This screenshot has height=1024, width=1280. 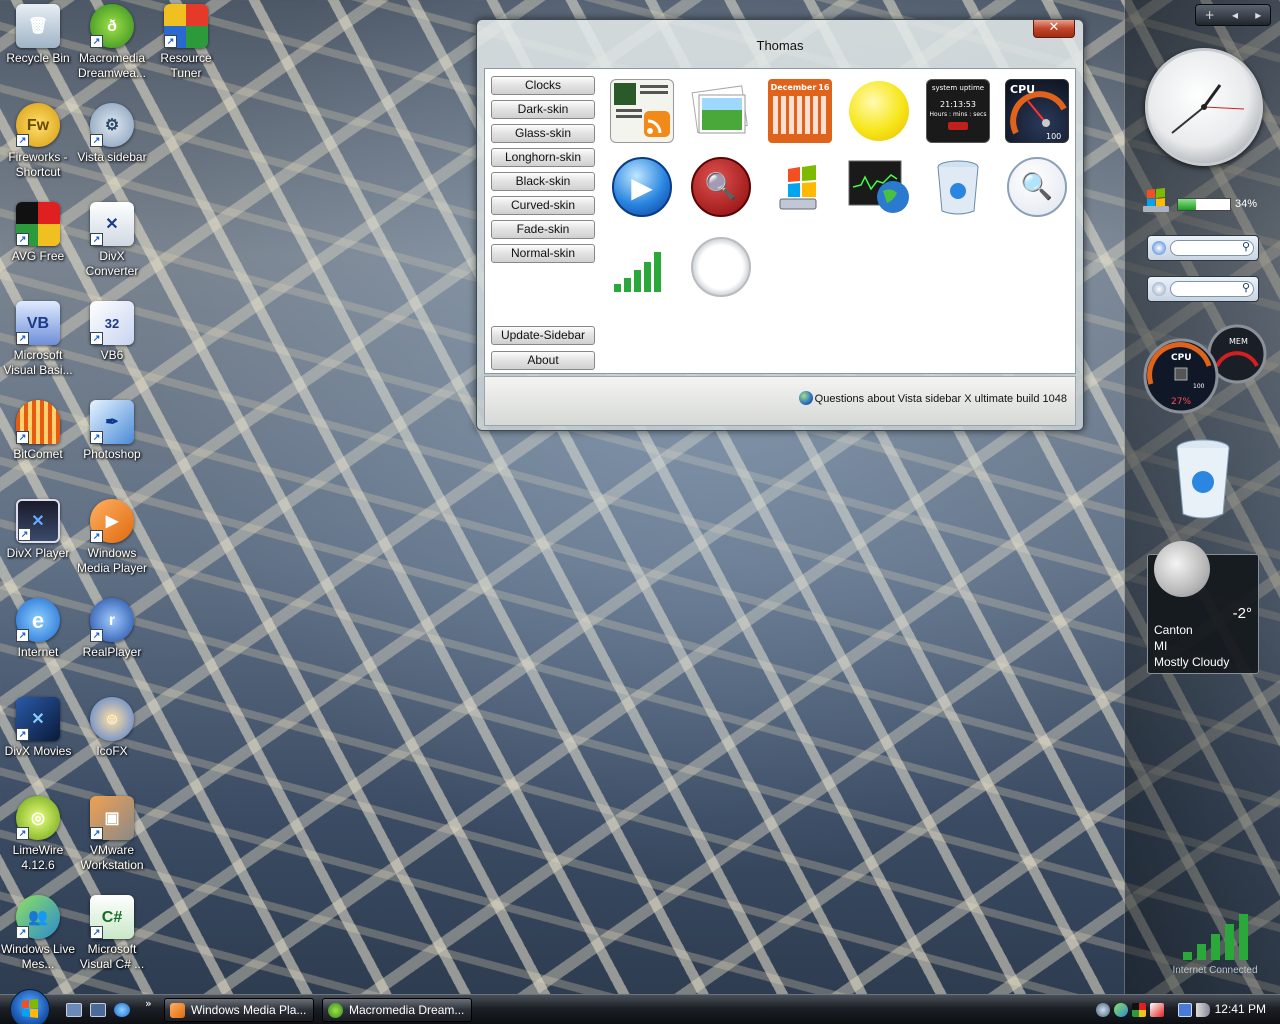 I want to click on recycle-bin-gadget, so click(x=958, y=187).